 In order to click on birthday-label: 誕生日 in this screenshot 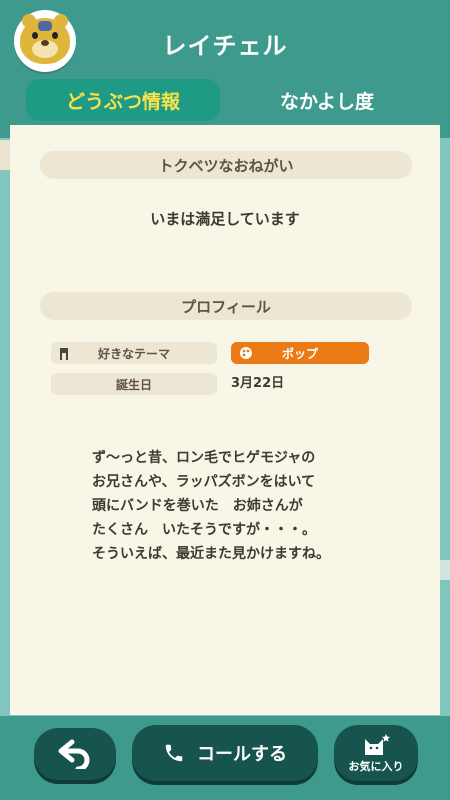, I will do `click(134, 384)`.